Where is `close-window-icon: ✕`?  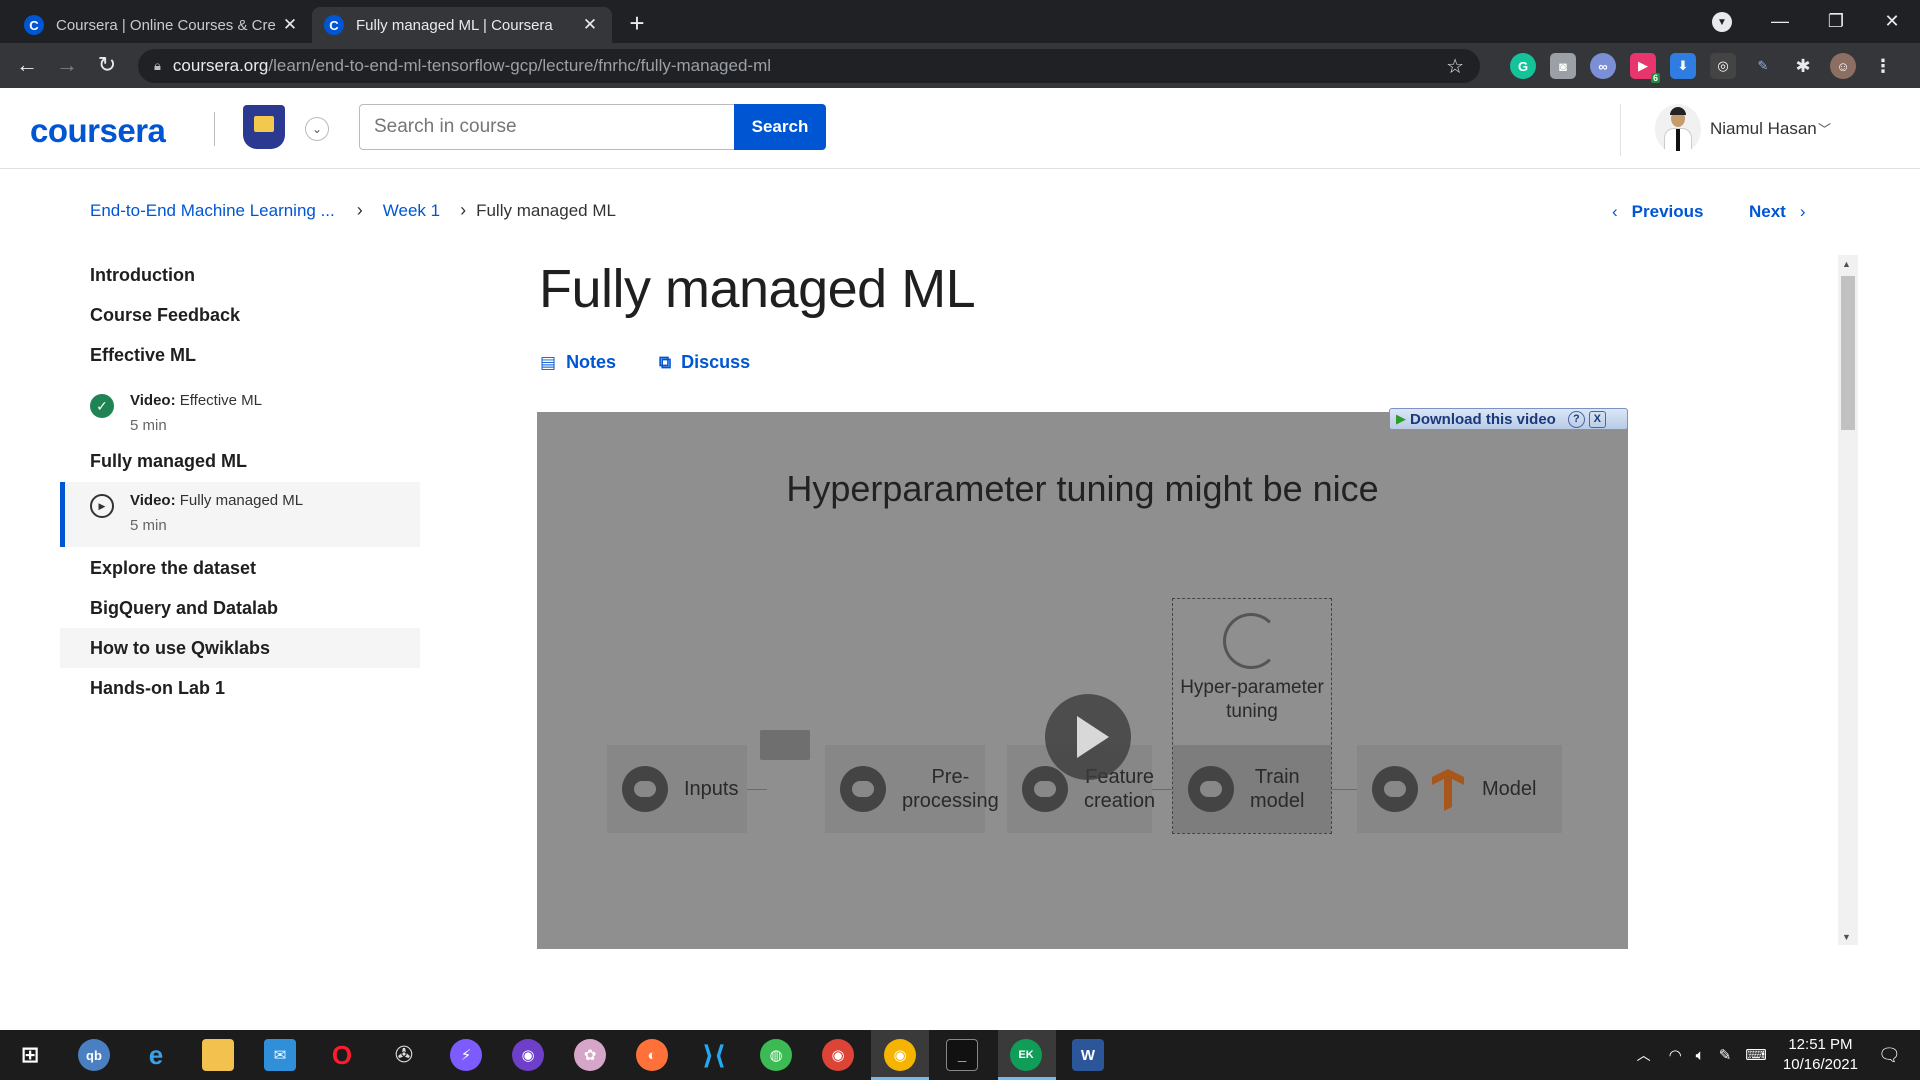
close-window-icon: ✕ is located at coordinates (1892, 21).